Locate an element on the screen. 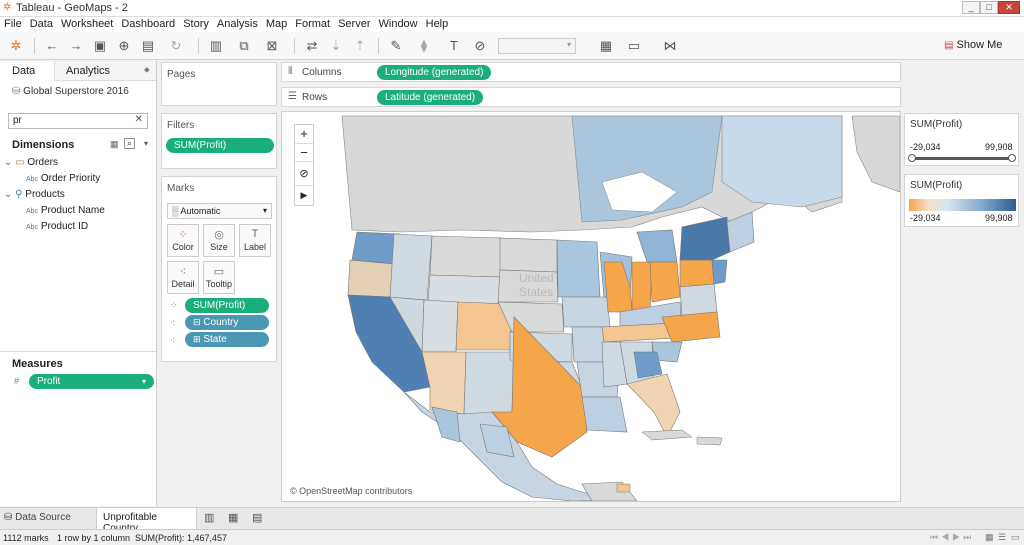 The width and height of the screenshot is (1024, 545). menu-worksheet: Worksheet is located at coordinates (87, 24).